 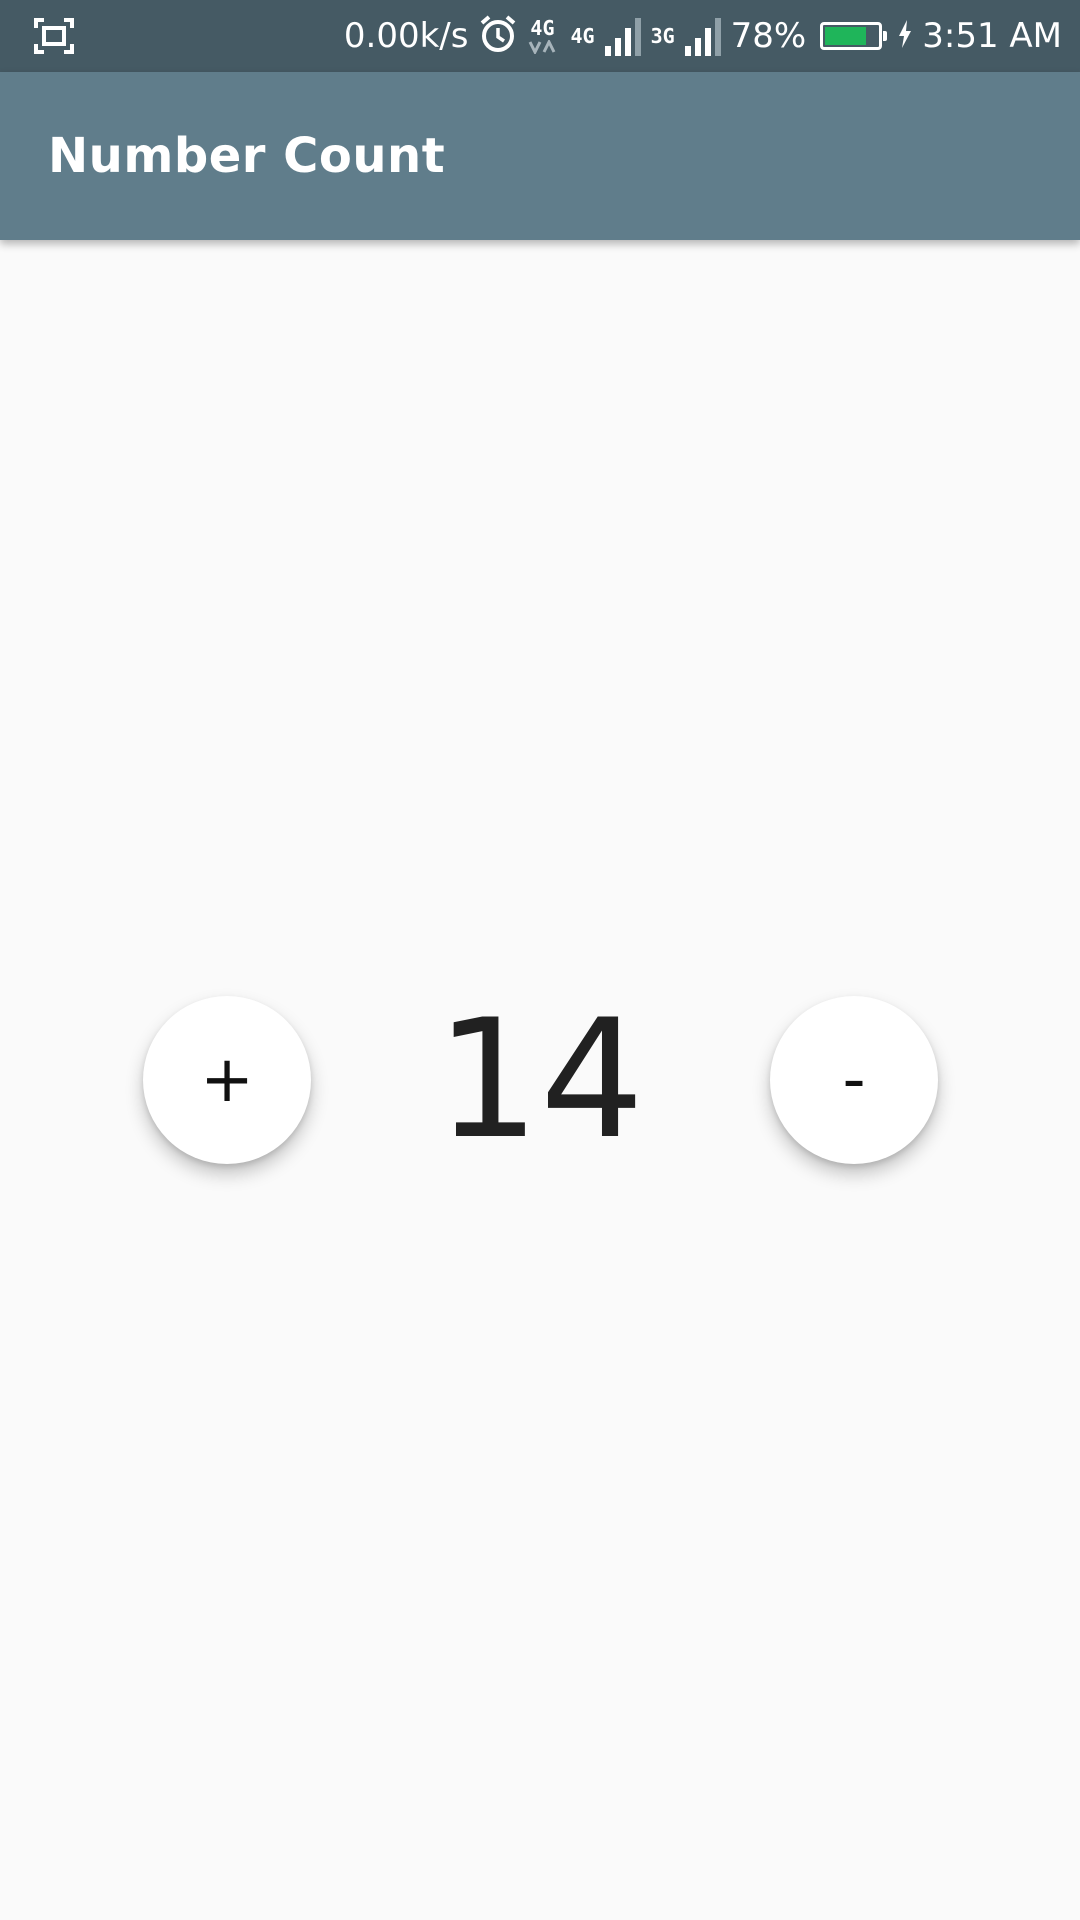 What do you see at coordinates (992, 36) in the screenshot?
I see `clock: 3:51 AM` at bounding box center [992, 36].